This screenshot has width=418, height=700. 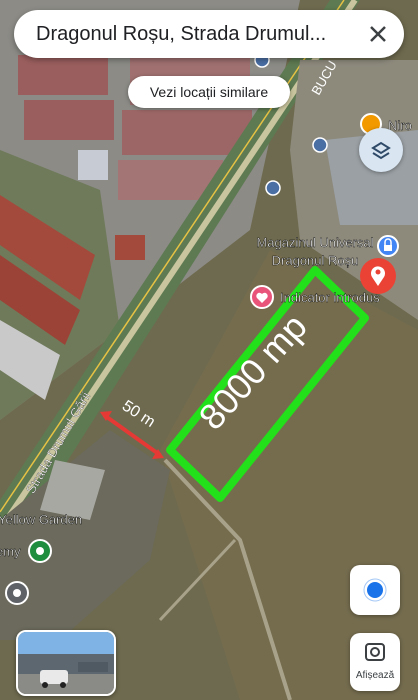 What do you see at coordinates (388, 248) in the screenshot?
I see `lock-icon` at bounding box center [388, 248].